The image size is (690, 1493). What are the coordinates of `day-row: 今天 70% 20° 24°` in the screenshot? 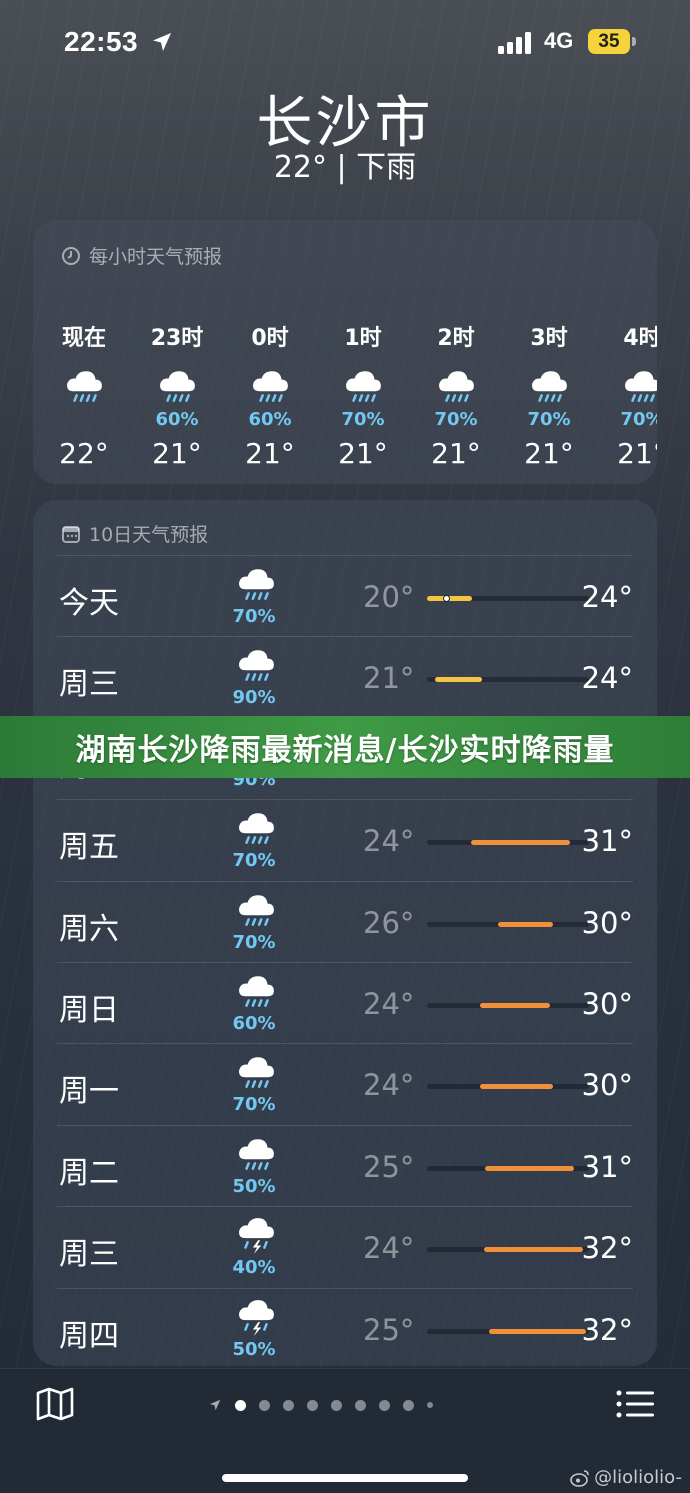 It's located at (345, 595).